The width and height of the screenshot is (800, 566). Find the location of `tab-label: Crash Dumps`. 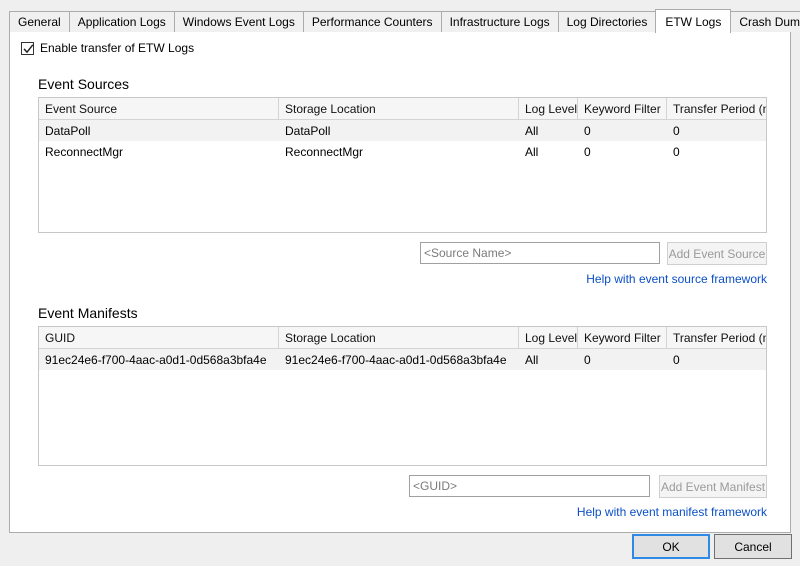

tab-label: Crash Dumps is located at coordinates (769, 22).